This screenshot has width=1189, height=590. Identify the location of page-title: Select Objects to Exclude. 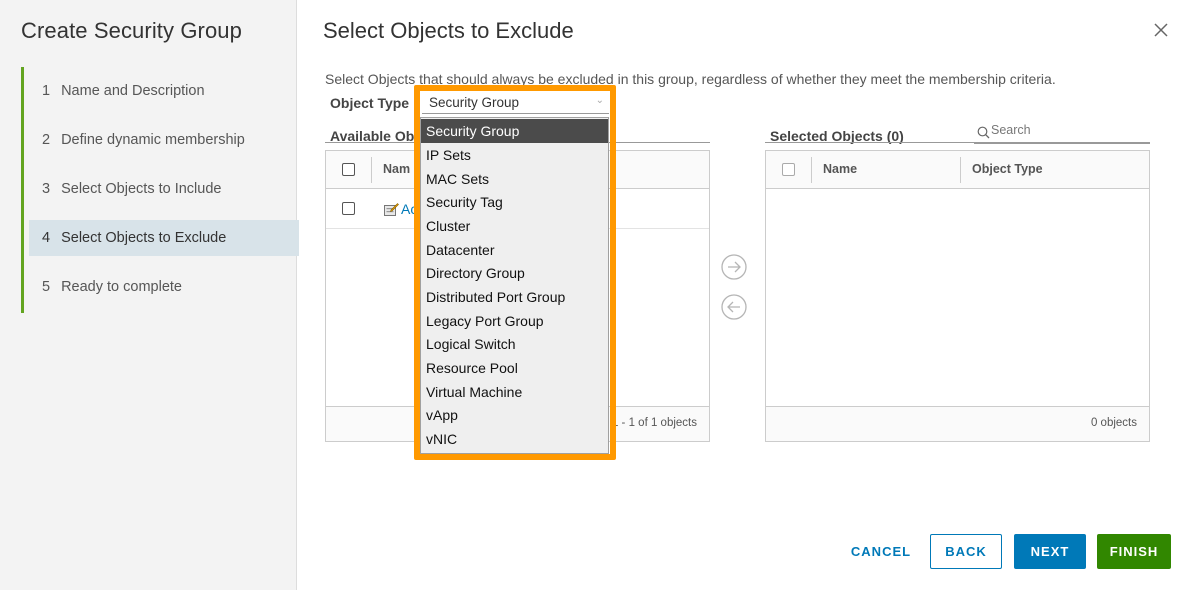
(448, 30).